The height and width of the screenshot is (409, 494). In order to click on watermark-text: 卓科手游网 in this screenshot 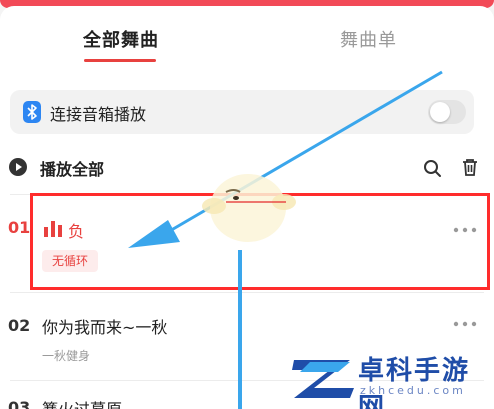, I will do `click(414, 382)`.